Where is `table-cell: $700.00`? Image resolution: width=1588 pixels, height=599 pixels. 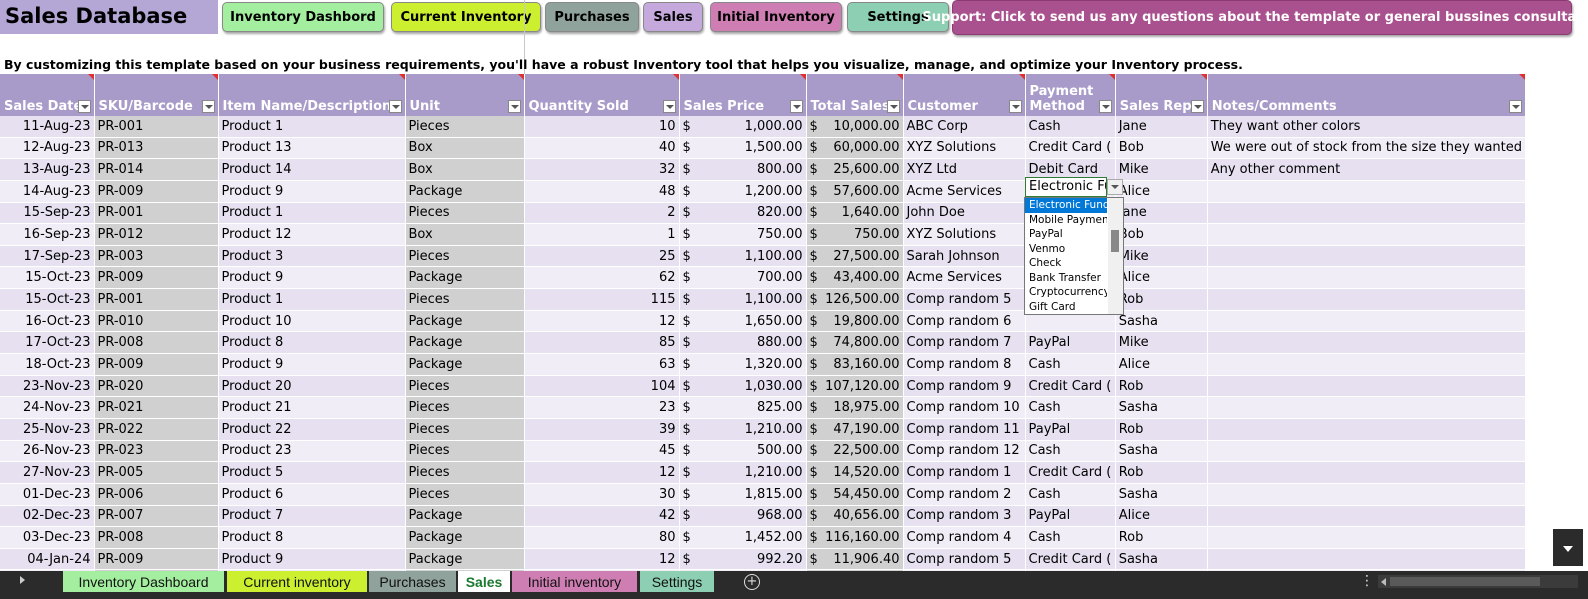 table-cell: $700.00 is located at coordinates (743, 278).